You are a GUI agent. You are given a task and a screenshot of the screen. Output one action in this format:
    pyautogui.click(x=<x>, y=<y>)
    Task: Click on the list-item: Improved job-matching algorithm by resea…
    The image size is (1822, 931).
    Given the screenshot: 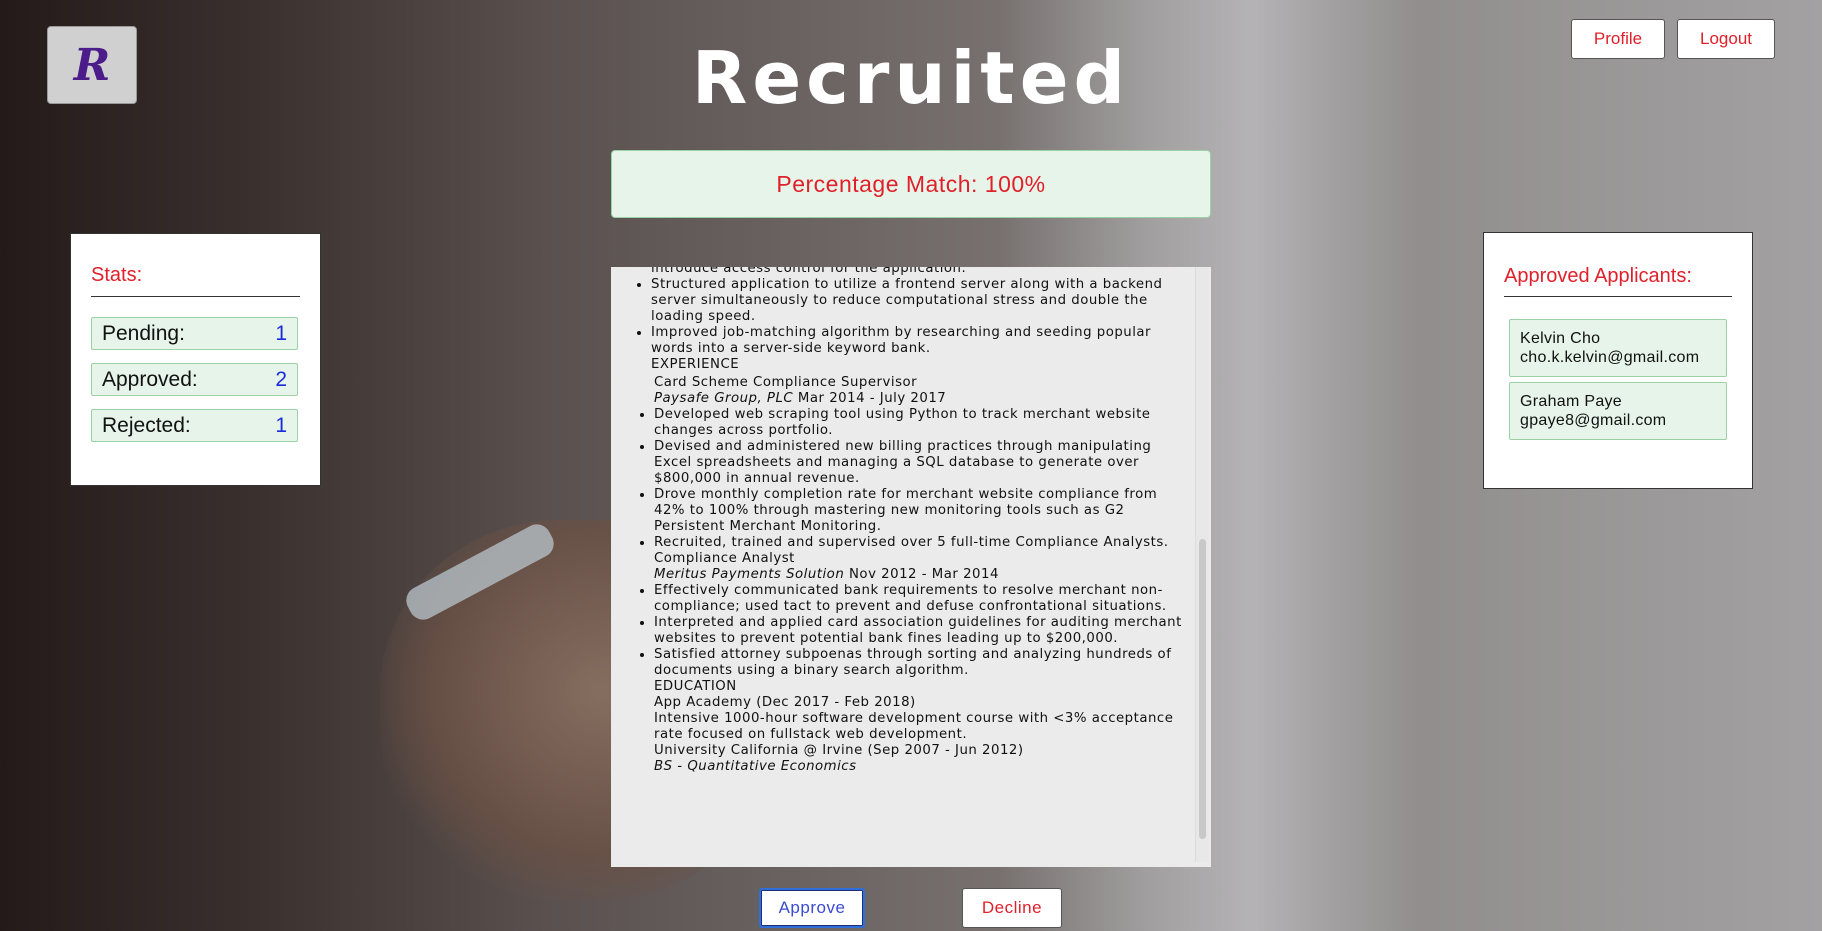 What is the action you would take?
    pyautogui.click(x=918, y=341)
    